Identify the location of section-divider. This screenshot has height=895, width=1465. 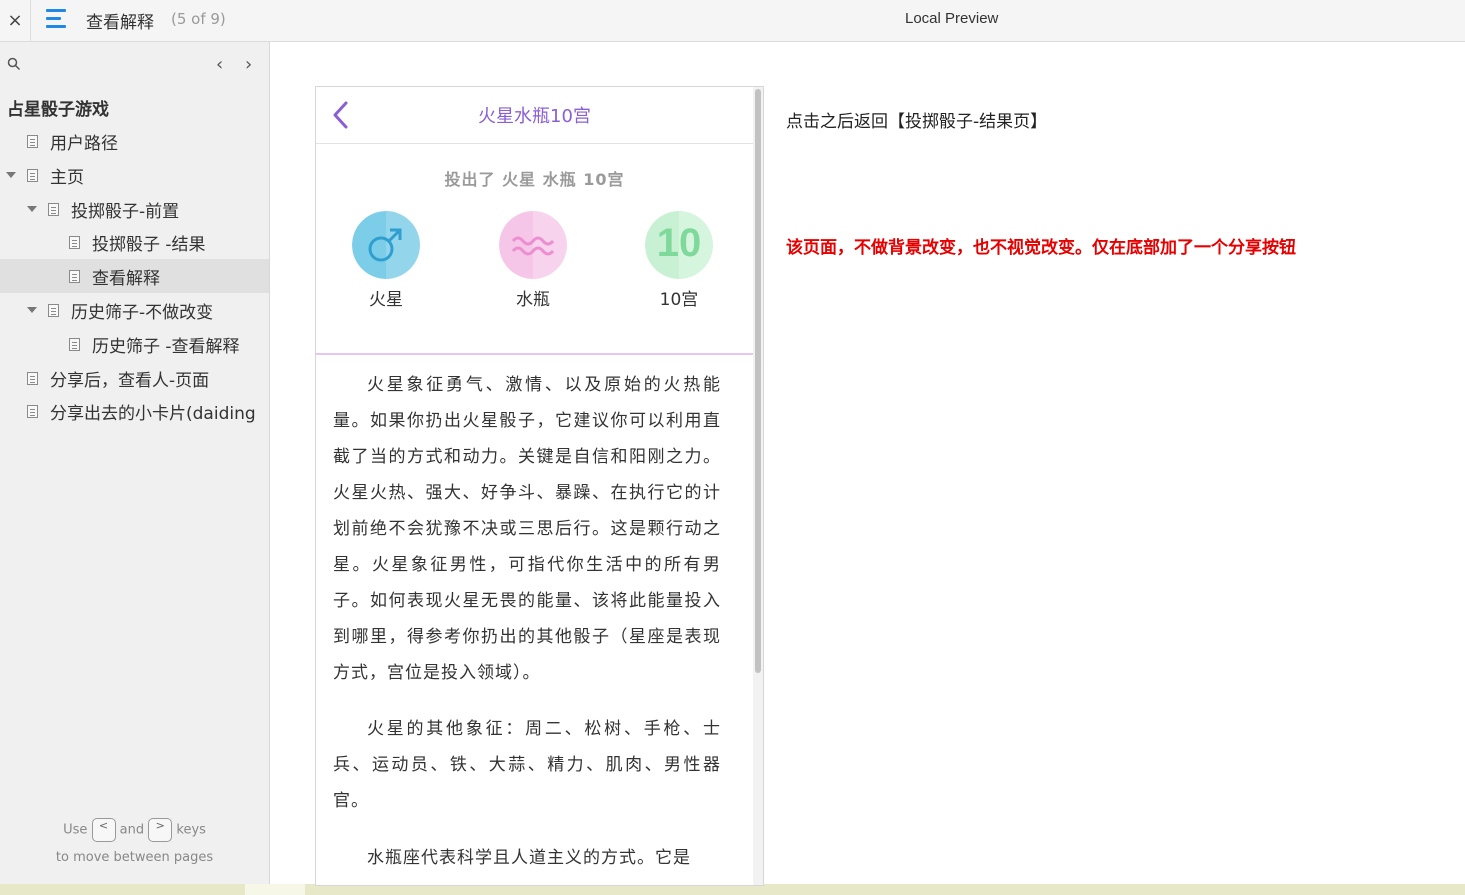
(534, 354).